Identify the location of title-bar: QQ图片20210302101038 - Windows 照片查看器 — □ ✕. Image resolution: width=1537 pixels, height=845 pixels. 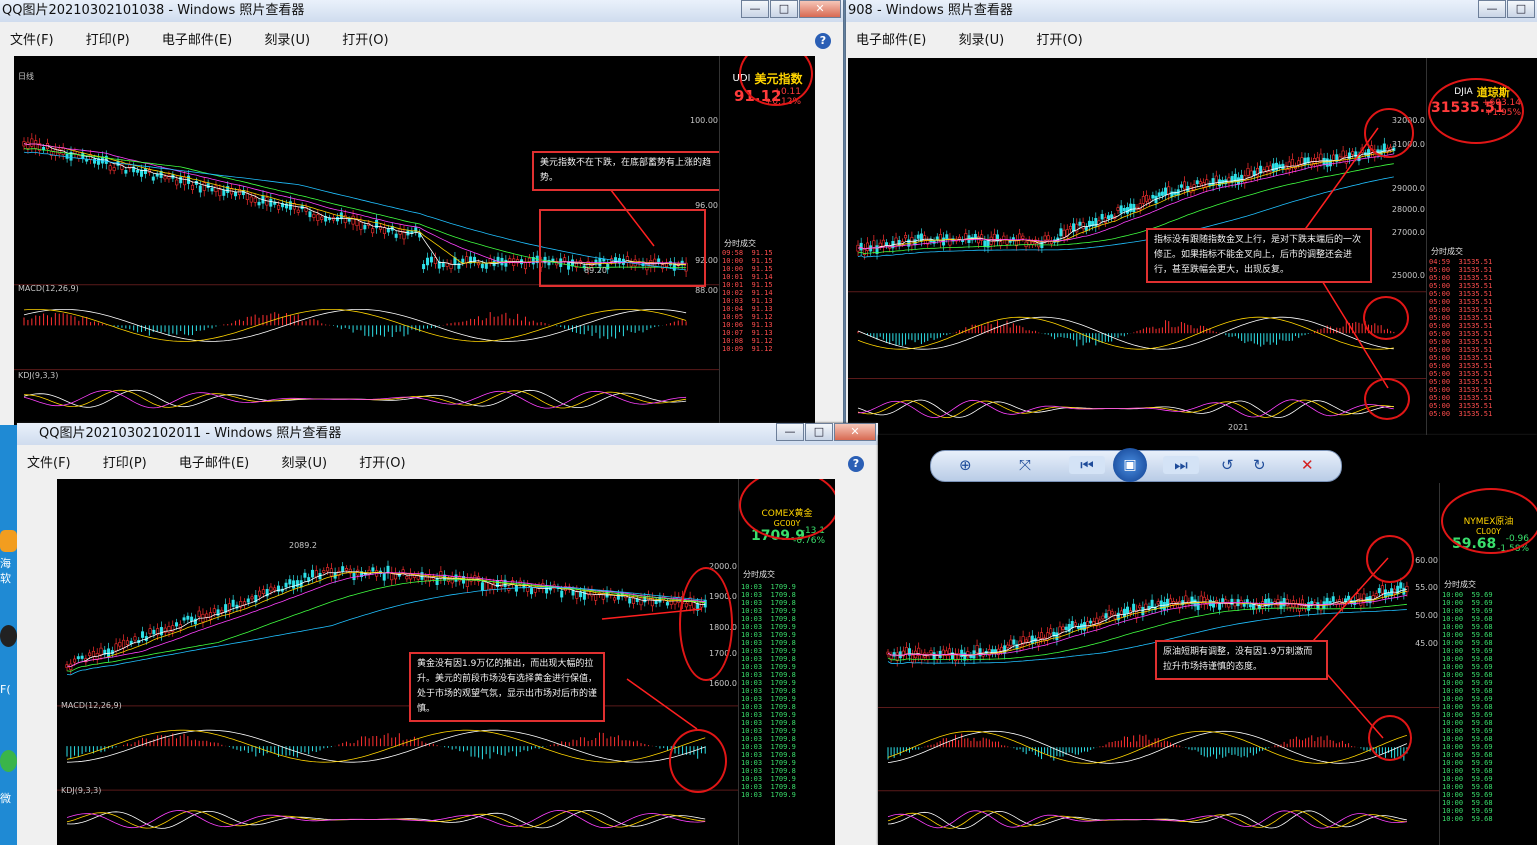
(421, 11).